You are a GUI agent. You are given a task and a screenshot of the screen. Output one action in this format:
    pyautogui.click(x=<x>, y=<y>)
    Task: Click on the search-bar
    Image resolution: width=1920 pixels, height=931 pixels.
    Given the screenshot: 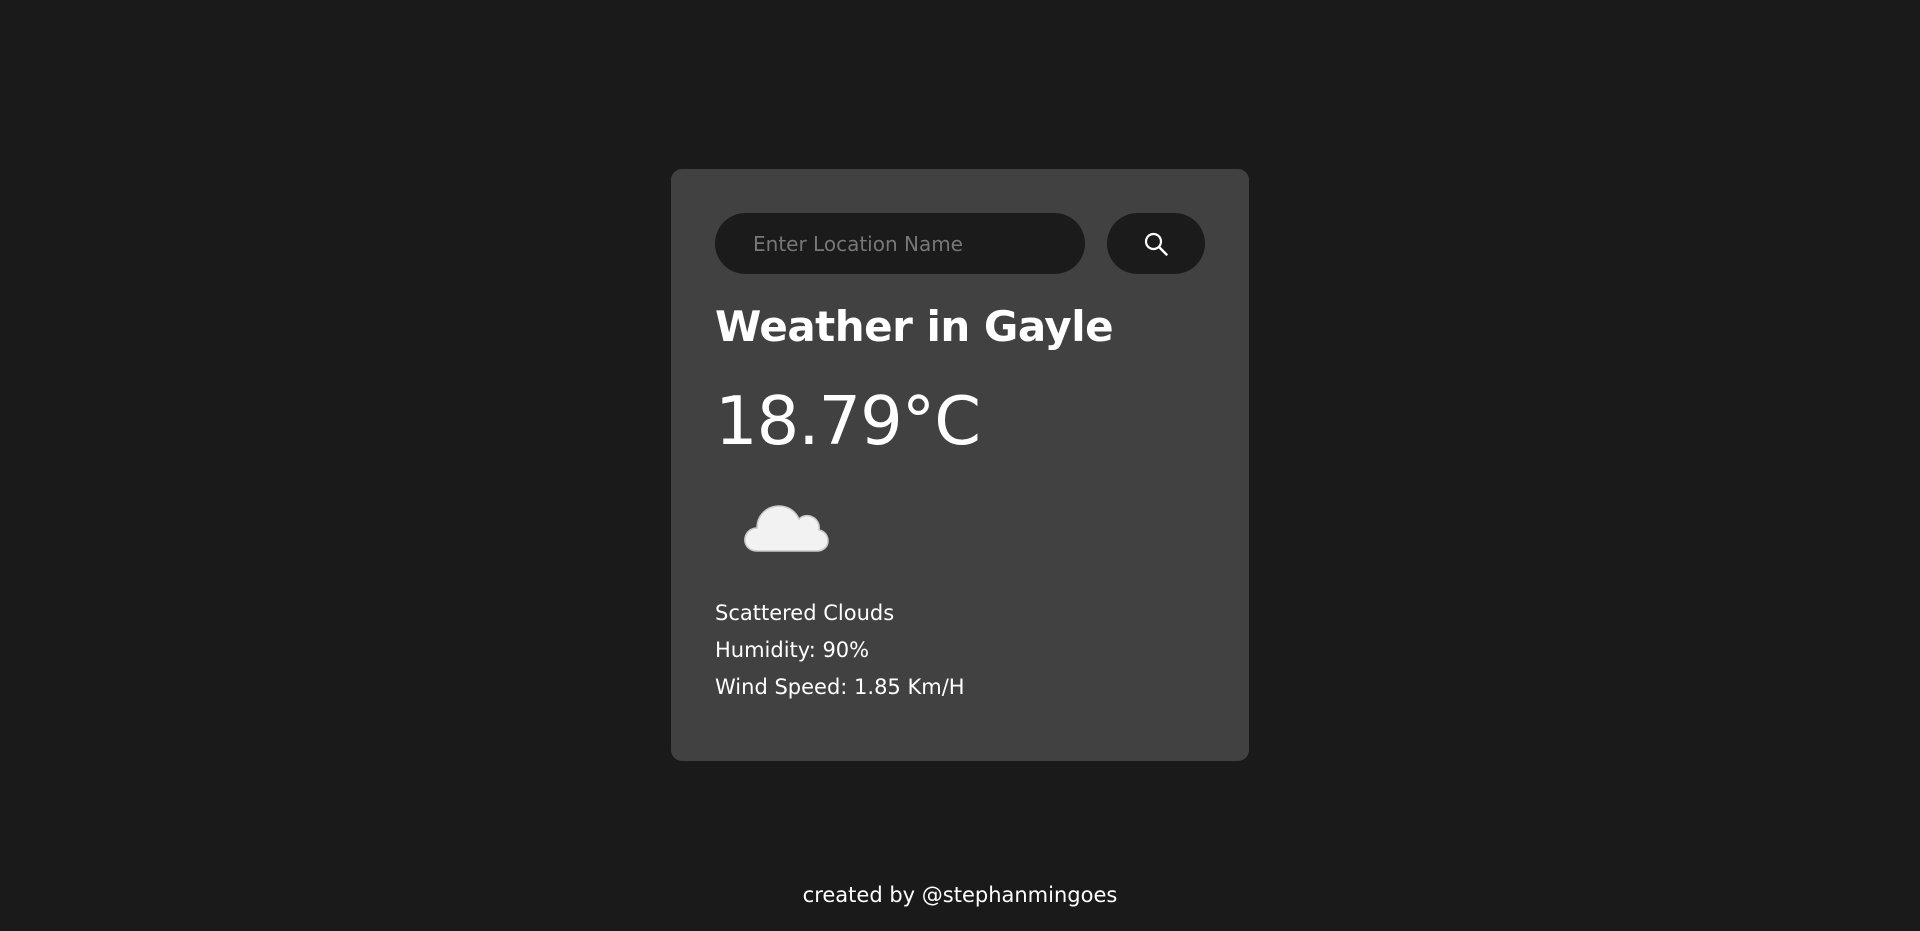 What is the action you would take?
    pyautogui.click(x=960, y=243)
    